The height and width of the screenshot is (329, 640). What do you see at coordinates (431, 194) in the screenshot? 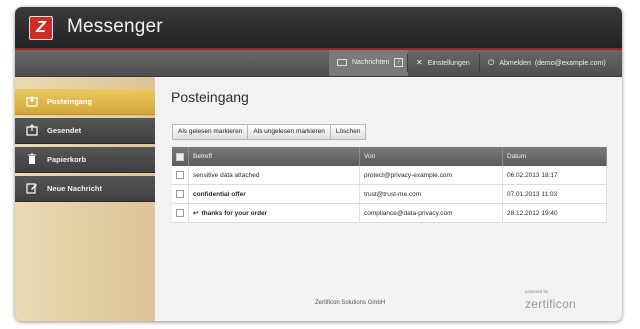
I see `row-from: trust@trust-me.com` at bounding box center [431, 194].